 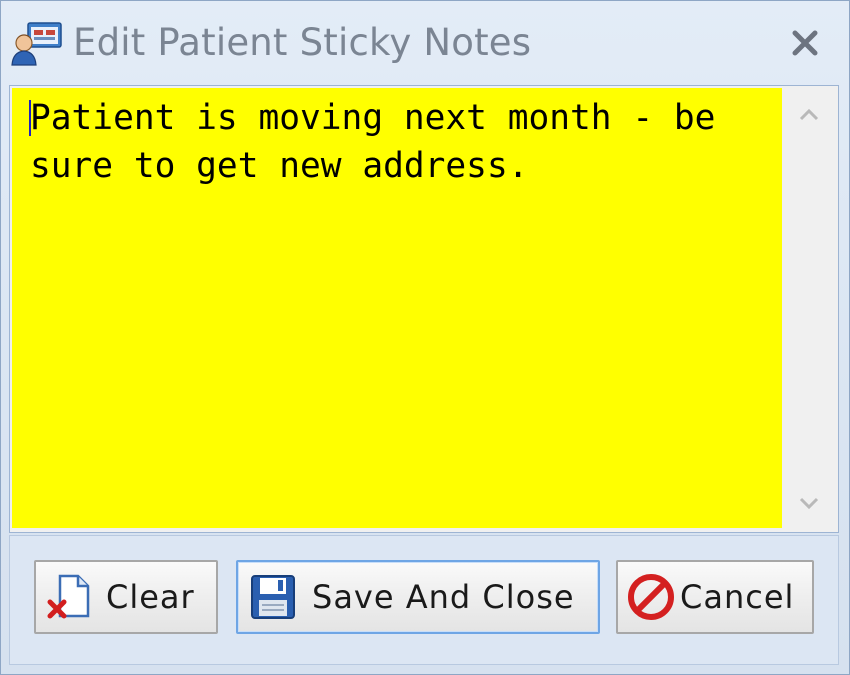 What do you see at coordinates (150, 597) in the screenshot?
I see `clear-button-label: Clear` at bounding box center [150, 597].